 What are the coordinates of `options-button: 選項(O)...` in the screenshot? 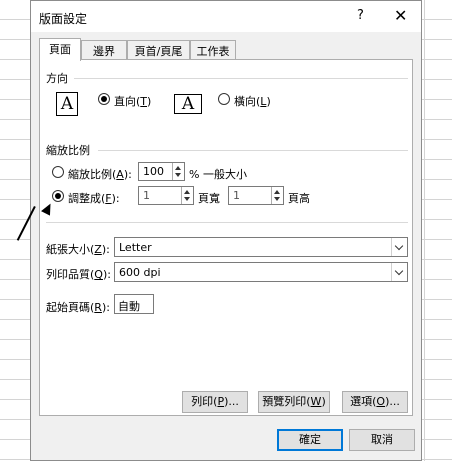 It's located at (375, 402).